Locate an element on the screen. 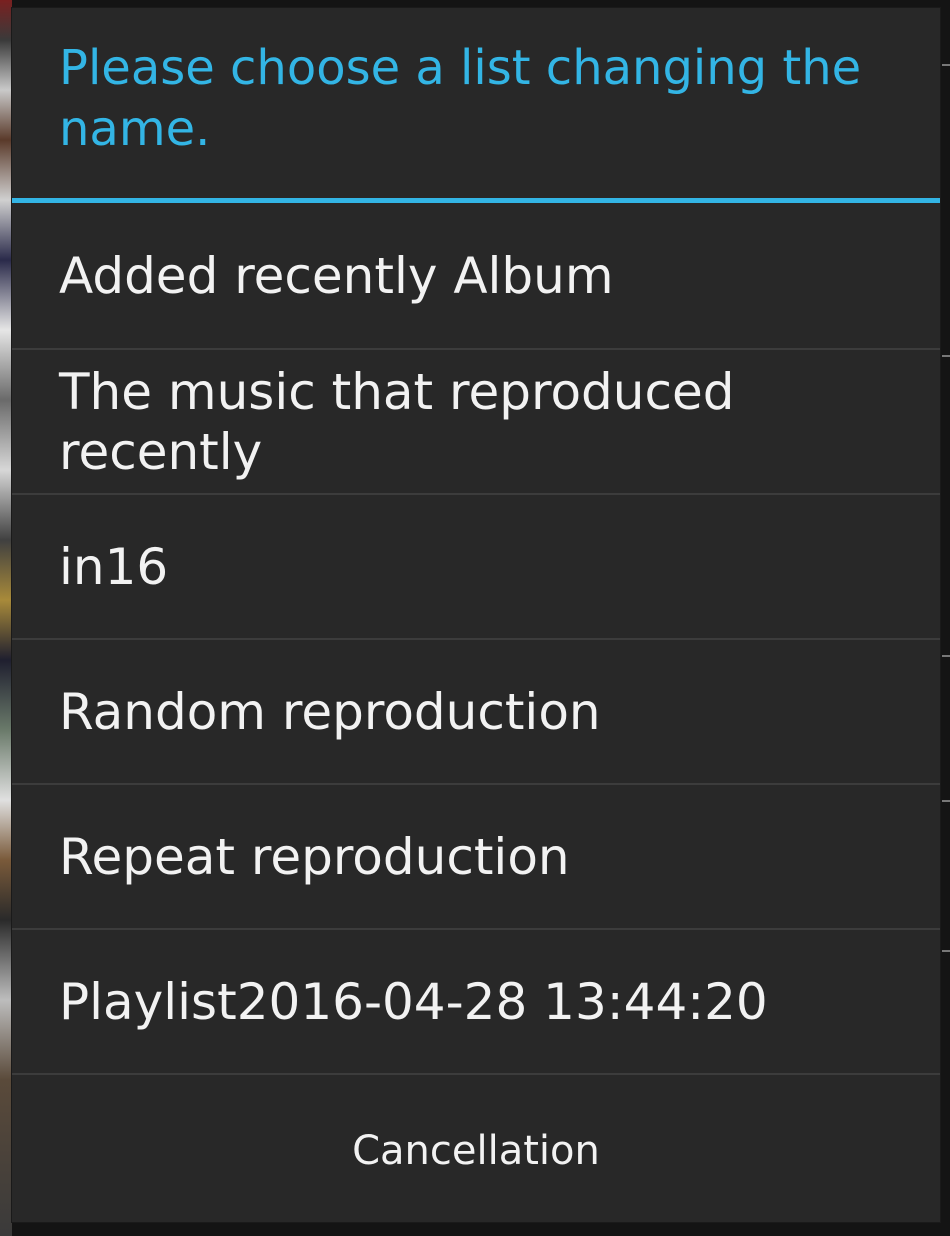  list-item-label: Random reproduction is located at coordinates (330, 711).